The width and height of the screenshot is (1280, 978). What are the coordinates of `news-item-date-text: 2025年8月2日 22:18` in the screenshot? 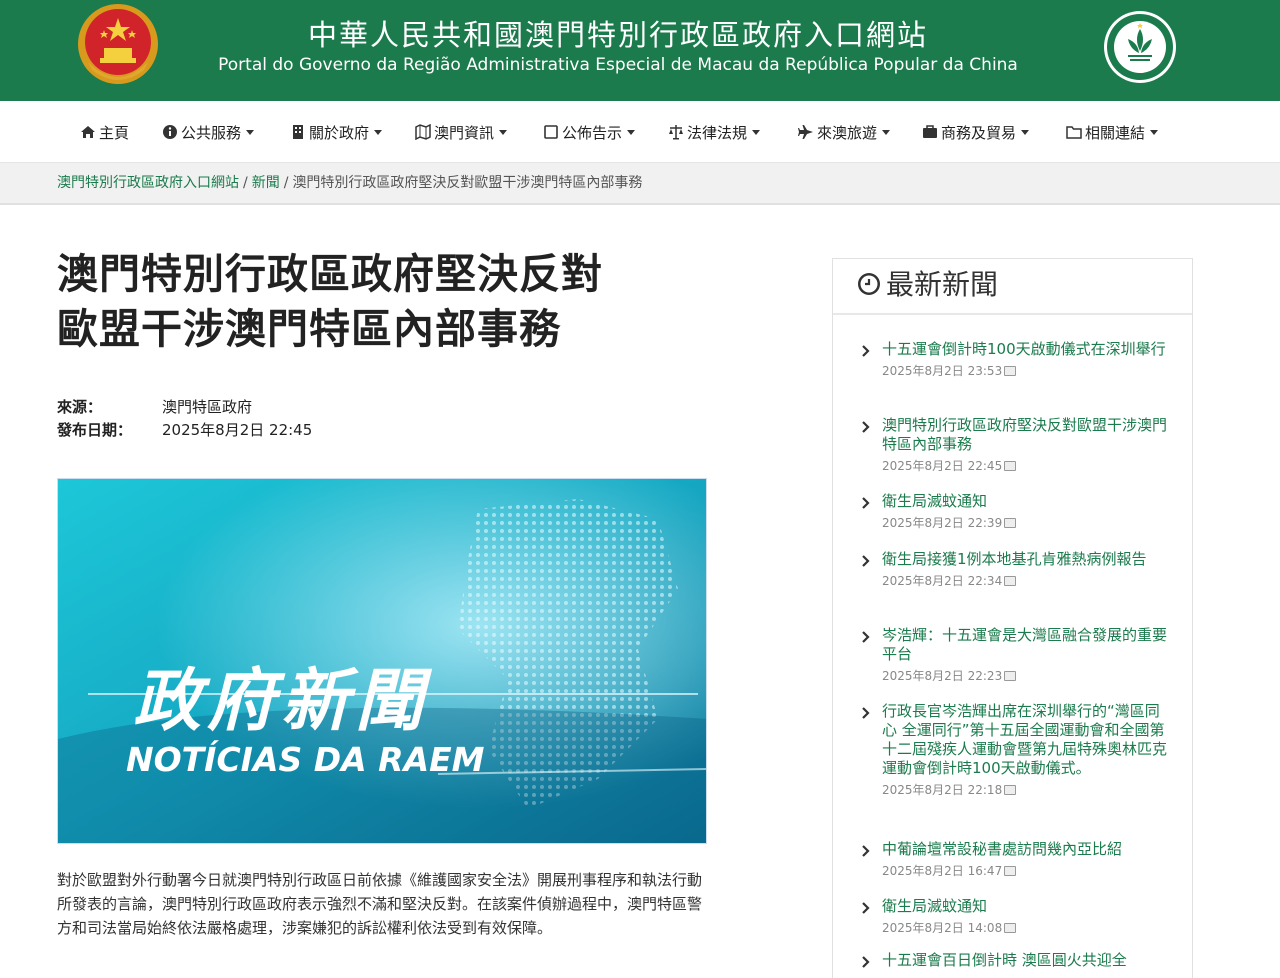 It's located at (942, 790).